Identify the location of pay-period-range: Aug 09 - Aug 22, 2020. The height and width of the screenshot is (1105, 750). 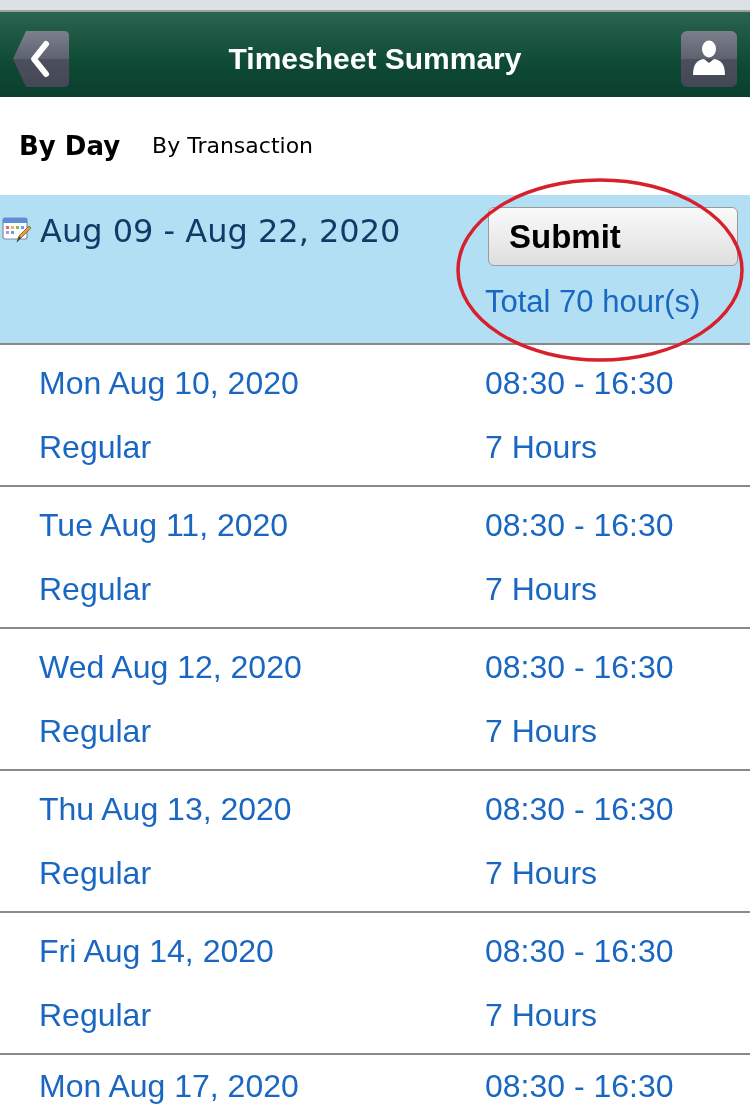
(220, 231).